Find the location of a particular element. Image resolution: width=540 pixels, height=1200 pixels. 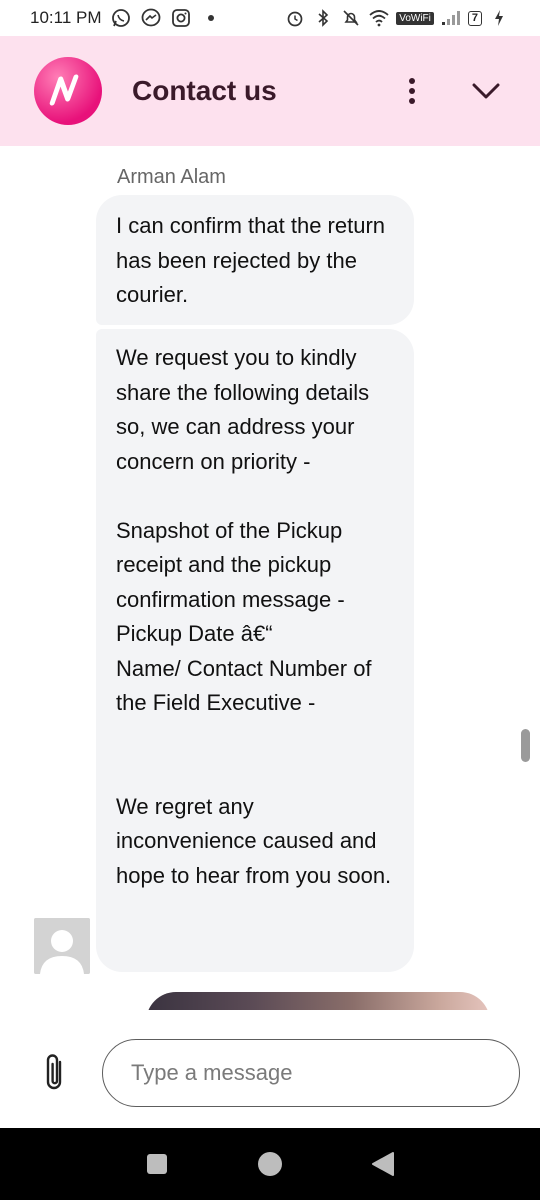

avatar is located at coordinates (62, 946).